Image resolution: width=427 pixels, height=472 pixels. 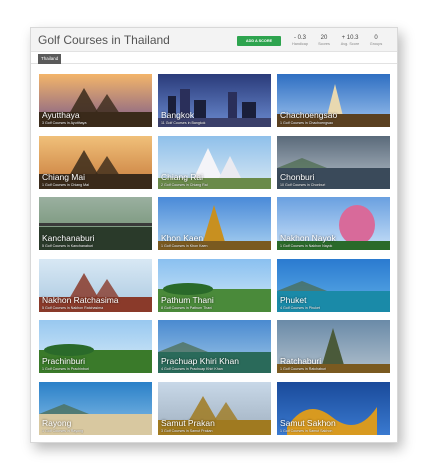 What do you see at coordinates (214, 162) in the screenshot?
I see `region-card: Chiang Rai 2 Golf Courses in Chiang Rai` at bounding box center [214, 162].